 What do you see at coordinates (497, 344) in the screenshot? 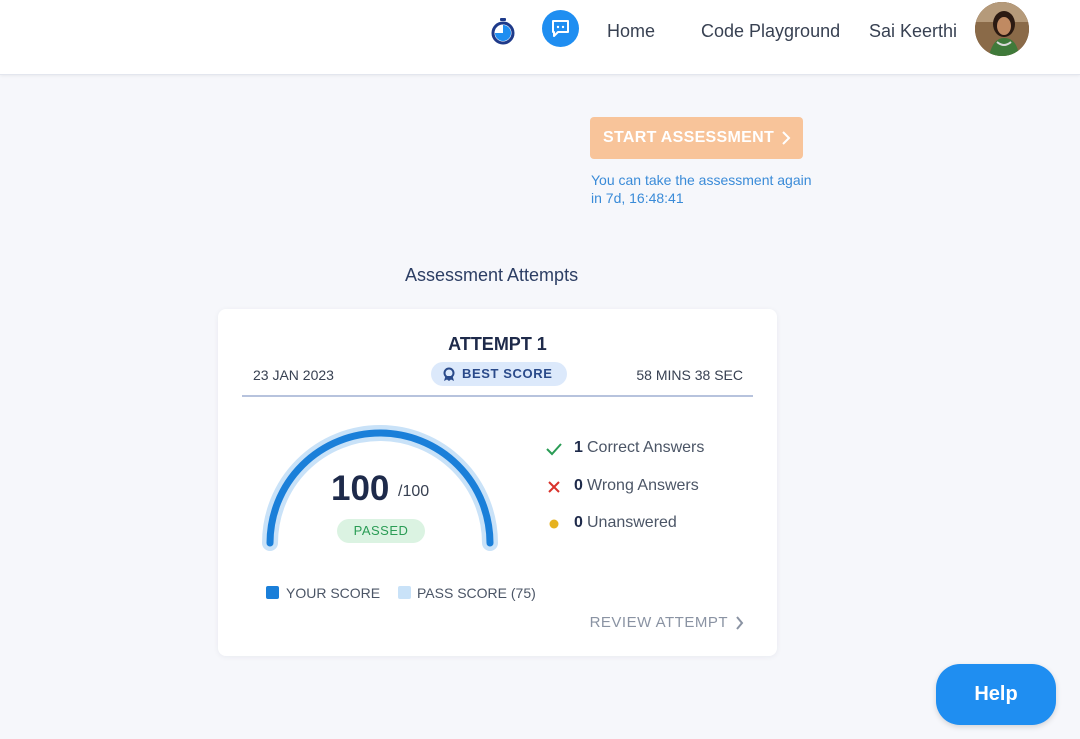
I see `attempt-title: ATTEMPT 1` at bounding box center [497, 344].